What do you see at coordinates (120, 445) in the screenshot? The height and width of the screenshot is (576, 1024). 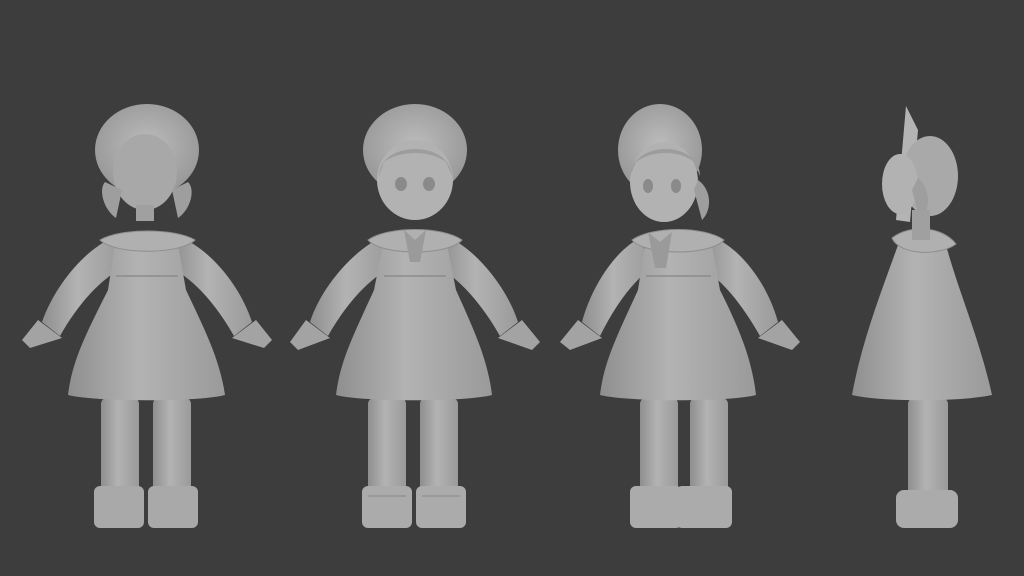 I see `left-leg` at bounding box center [120, 445].